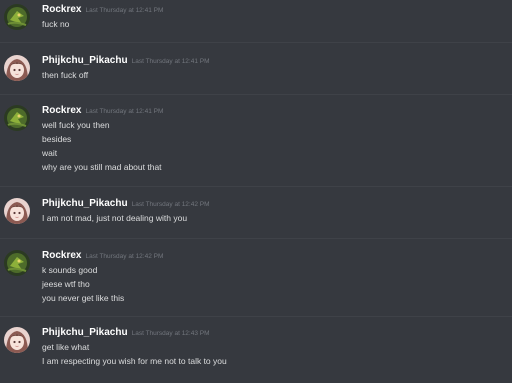 The height and width of the screenshot is (383, 512). Describe the element at coordinates (70, 270) in the screenshot. I see `message-line: k sounds good` at that location.